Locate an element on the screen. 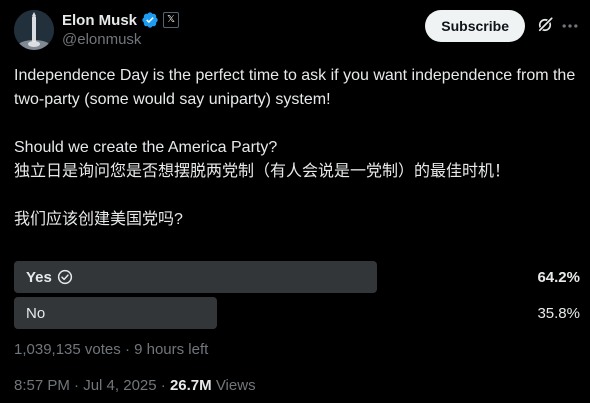  poll-label-no: No is located at coordinates (35, 313).